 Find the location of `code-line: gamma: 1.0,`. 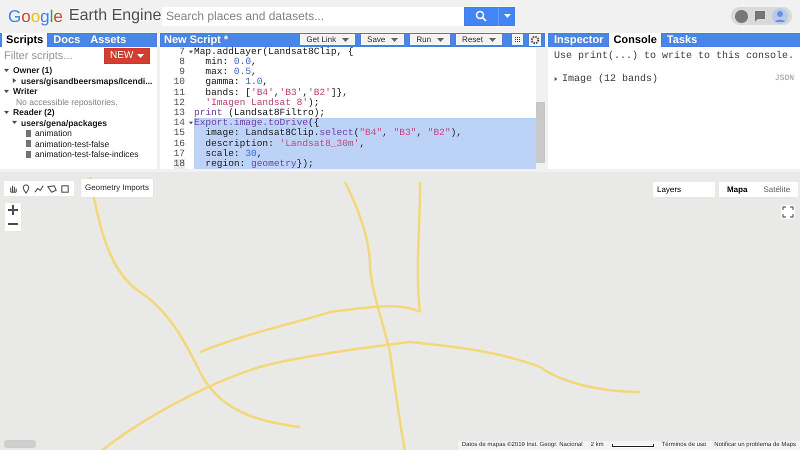

code-line: gamma: 1.0, is located at coordinates (237, 82).